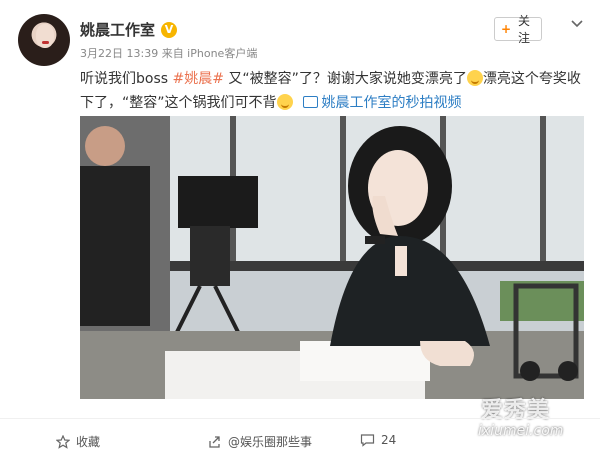  What do you see at coordinates (345, 79) in the screenshot?
I see `post-text-part2: 又“被整容”了？谢谢大家说她变漂亮了` at bounding box center [345, 79].